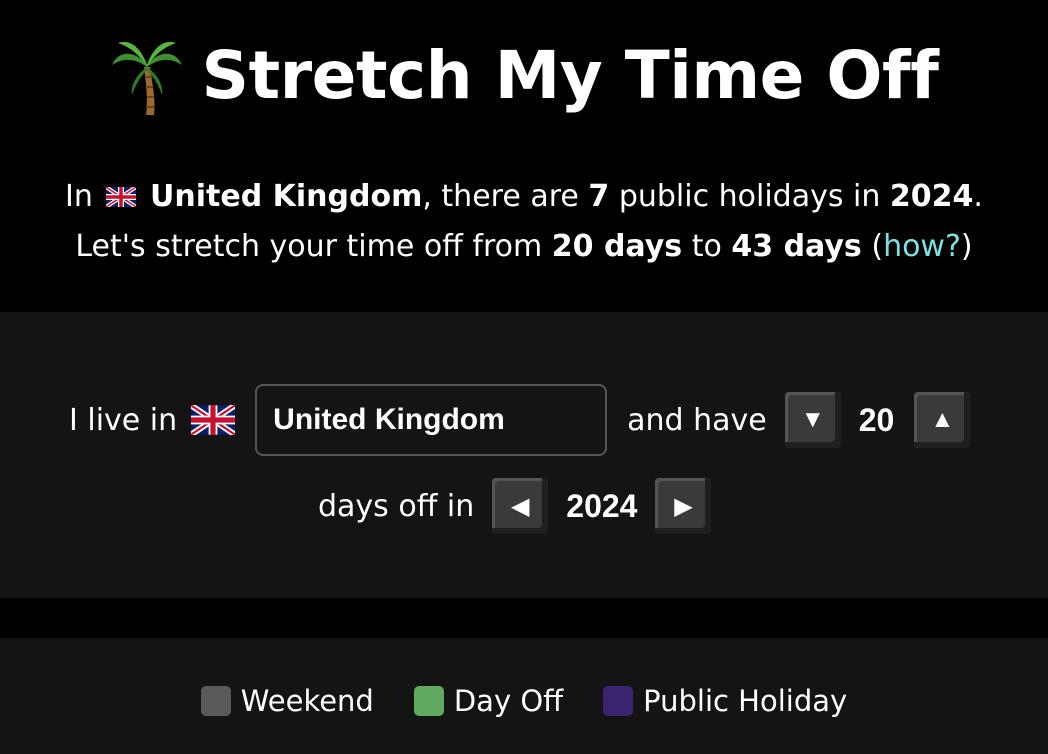  What do you see at coordinates (524, 618) in the screenshot?
I see `section-divider` at bounding box center [524, 618].